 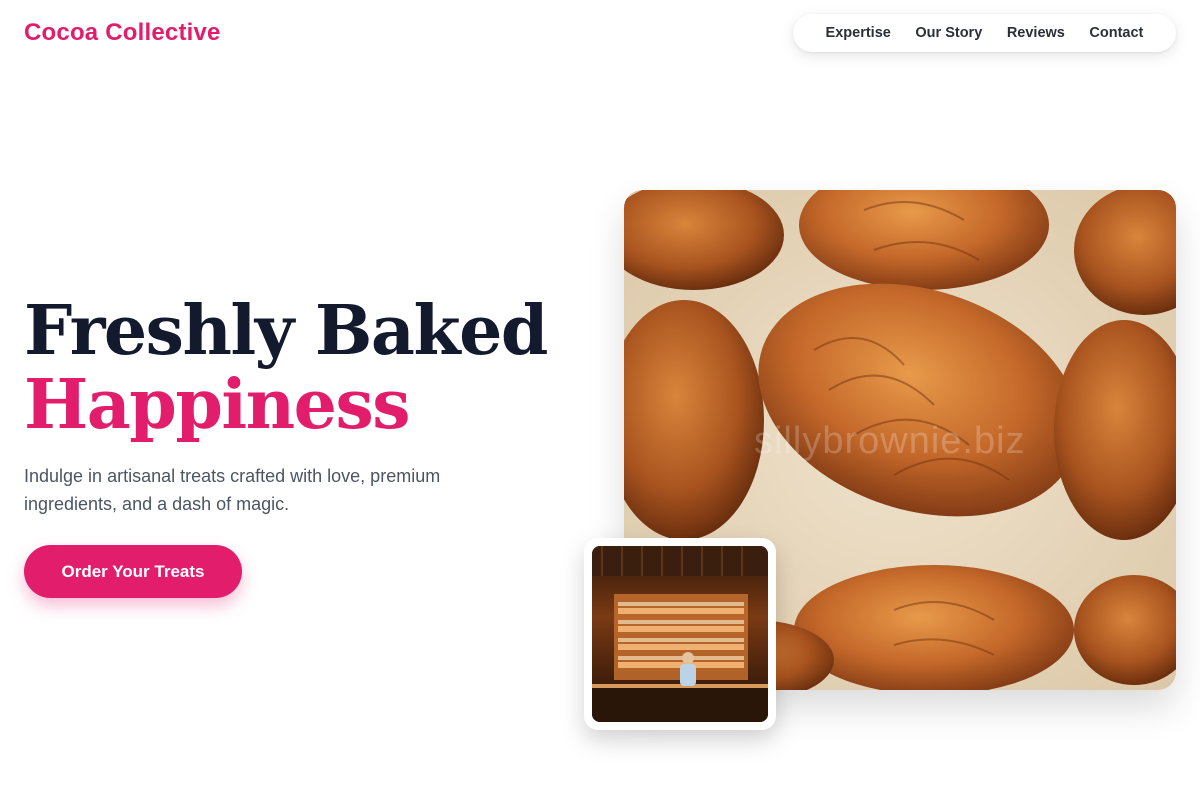 What do you see at coordinates (1116, 33) in the screenshot?
I see `nav-link-contact: Contact` at bounding box center [1116, 33].